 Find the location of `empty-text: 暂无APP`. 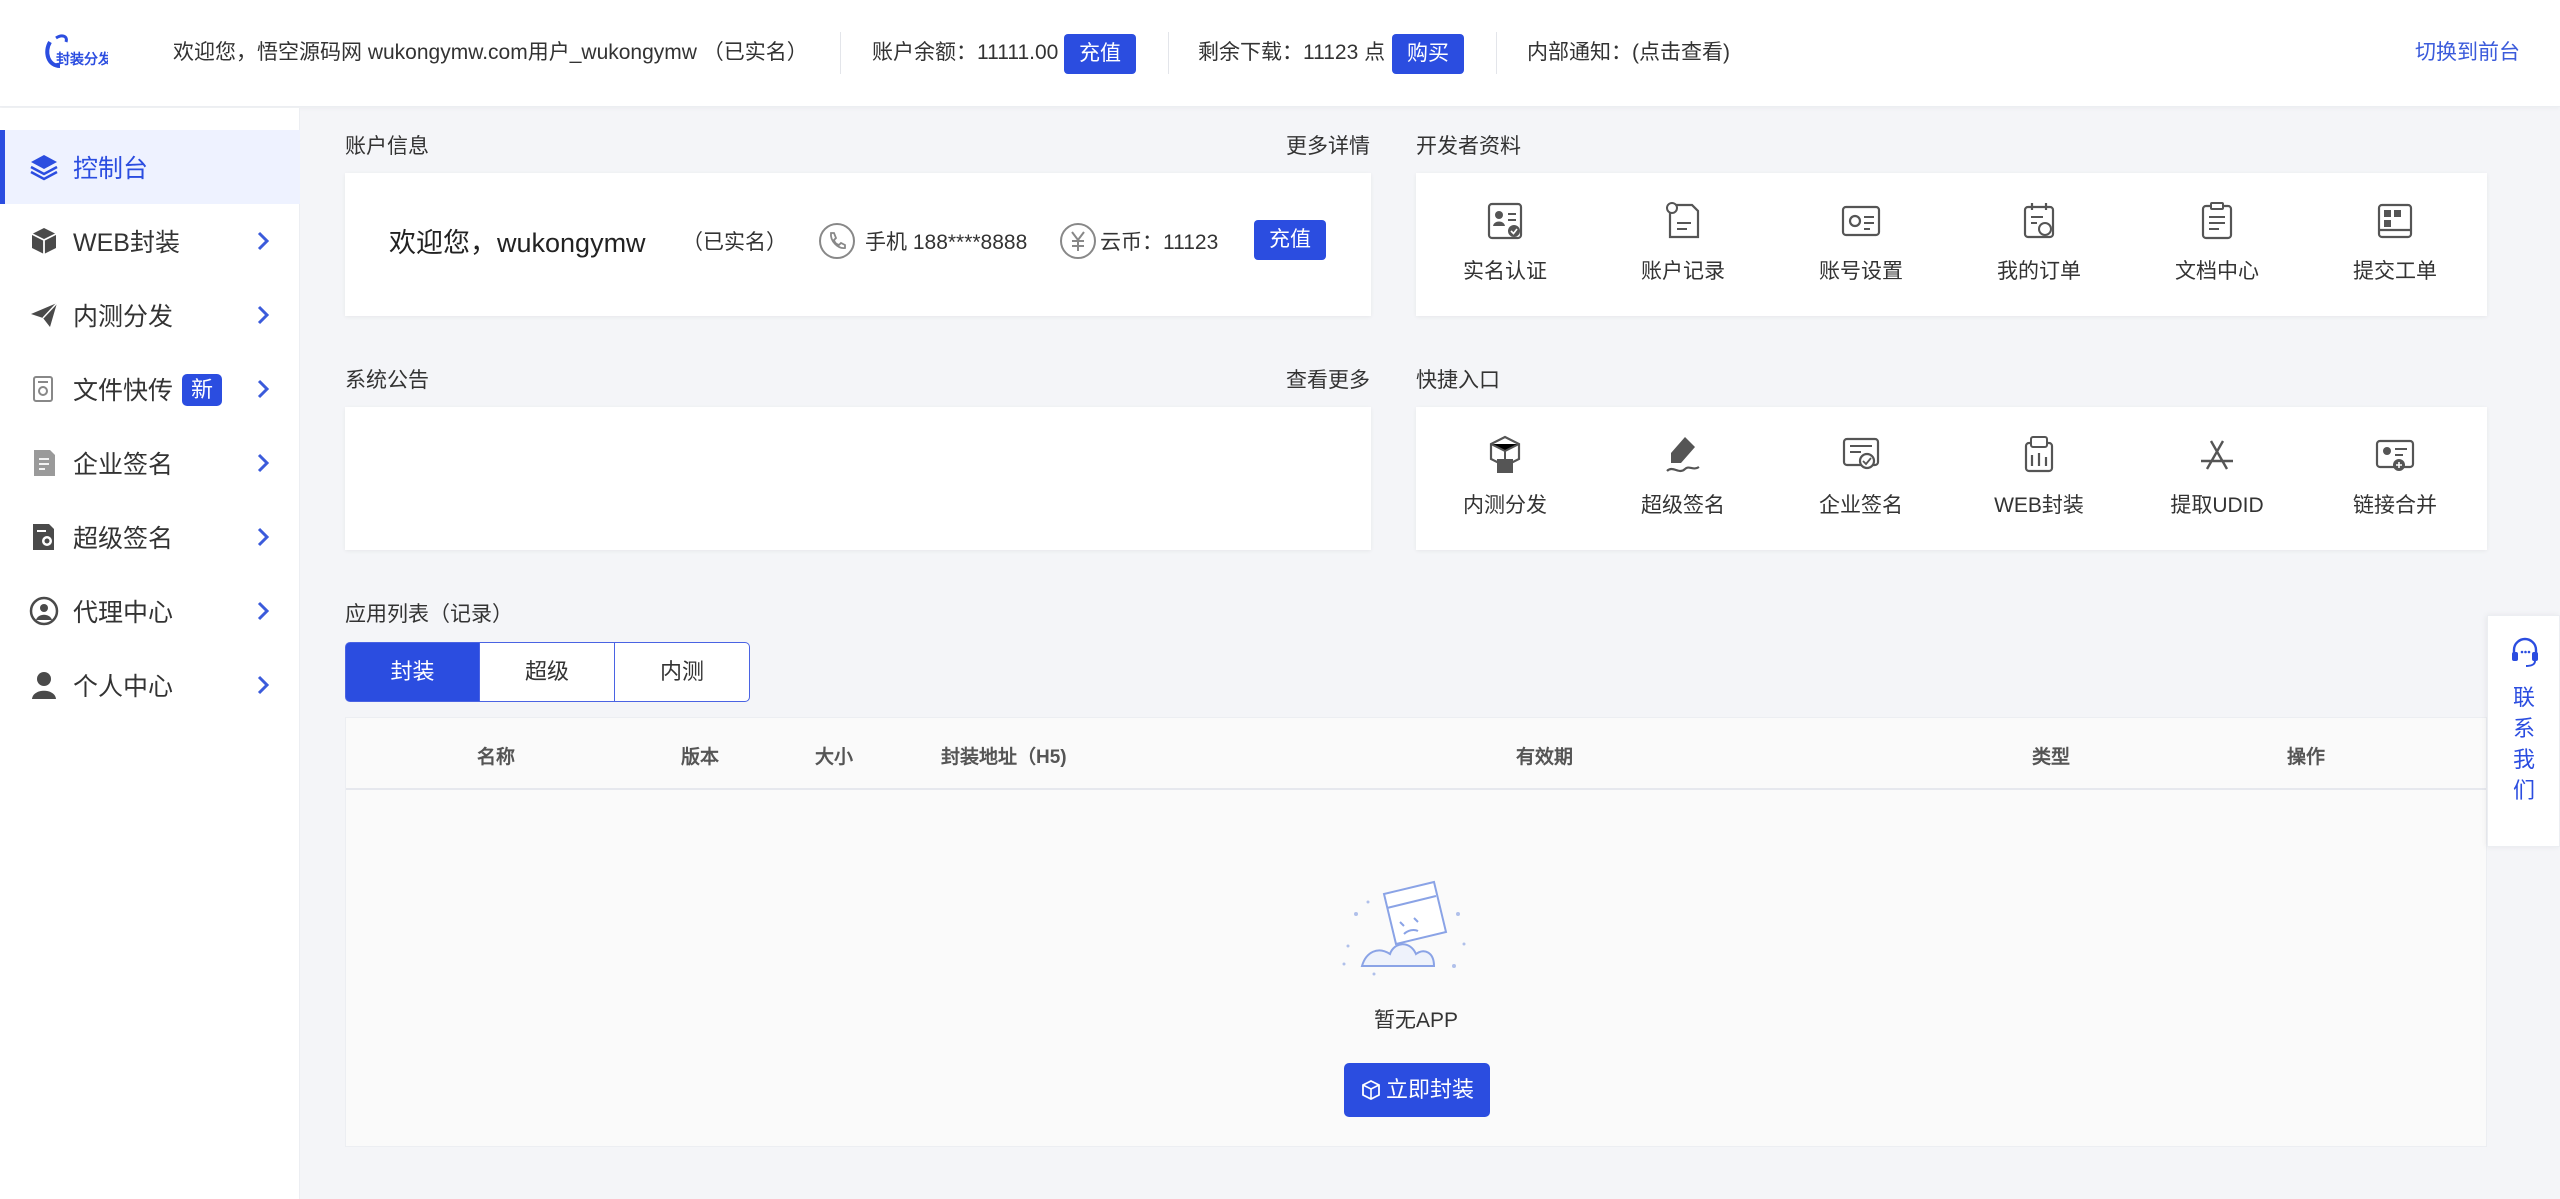

empty-text: 暂无APP is located at coordinates (1416, 1020).